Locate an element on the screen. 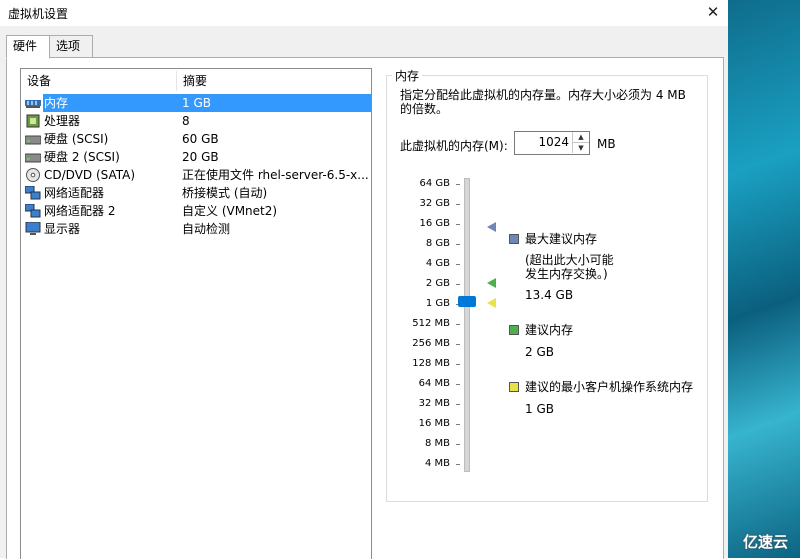  min-guest-value: 1 GB is located at coordinates (539, 409).